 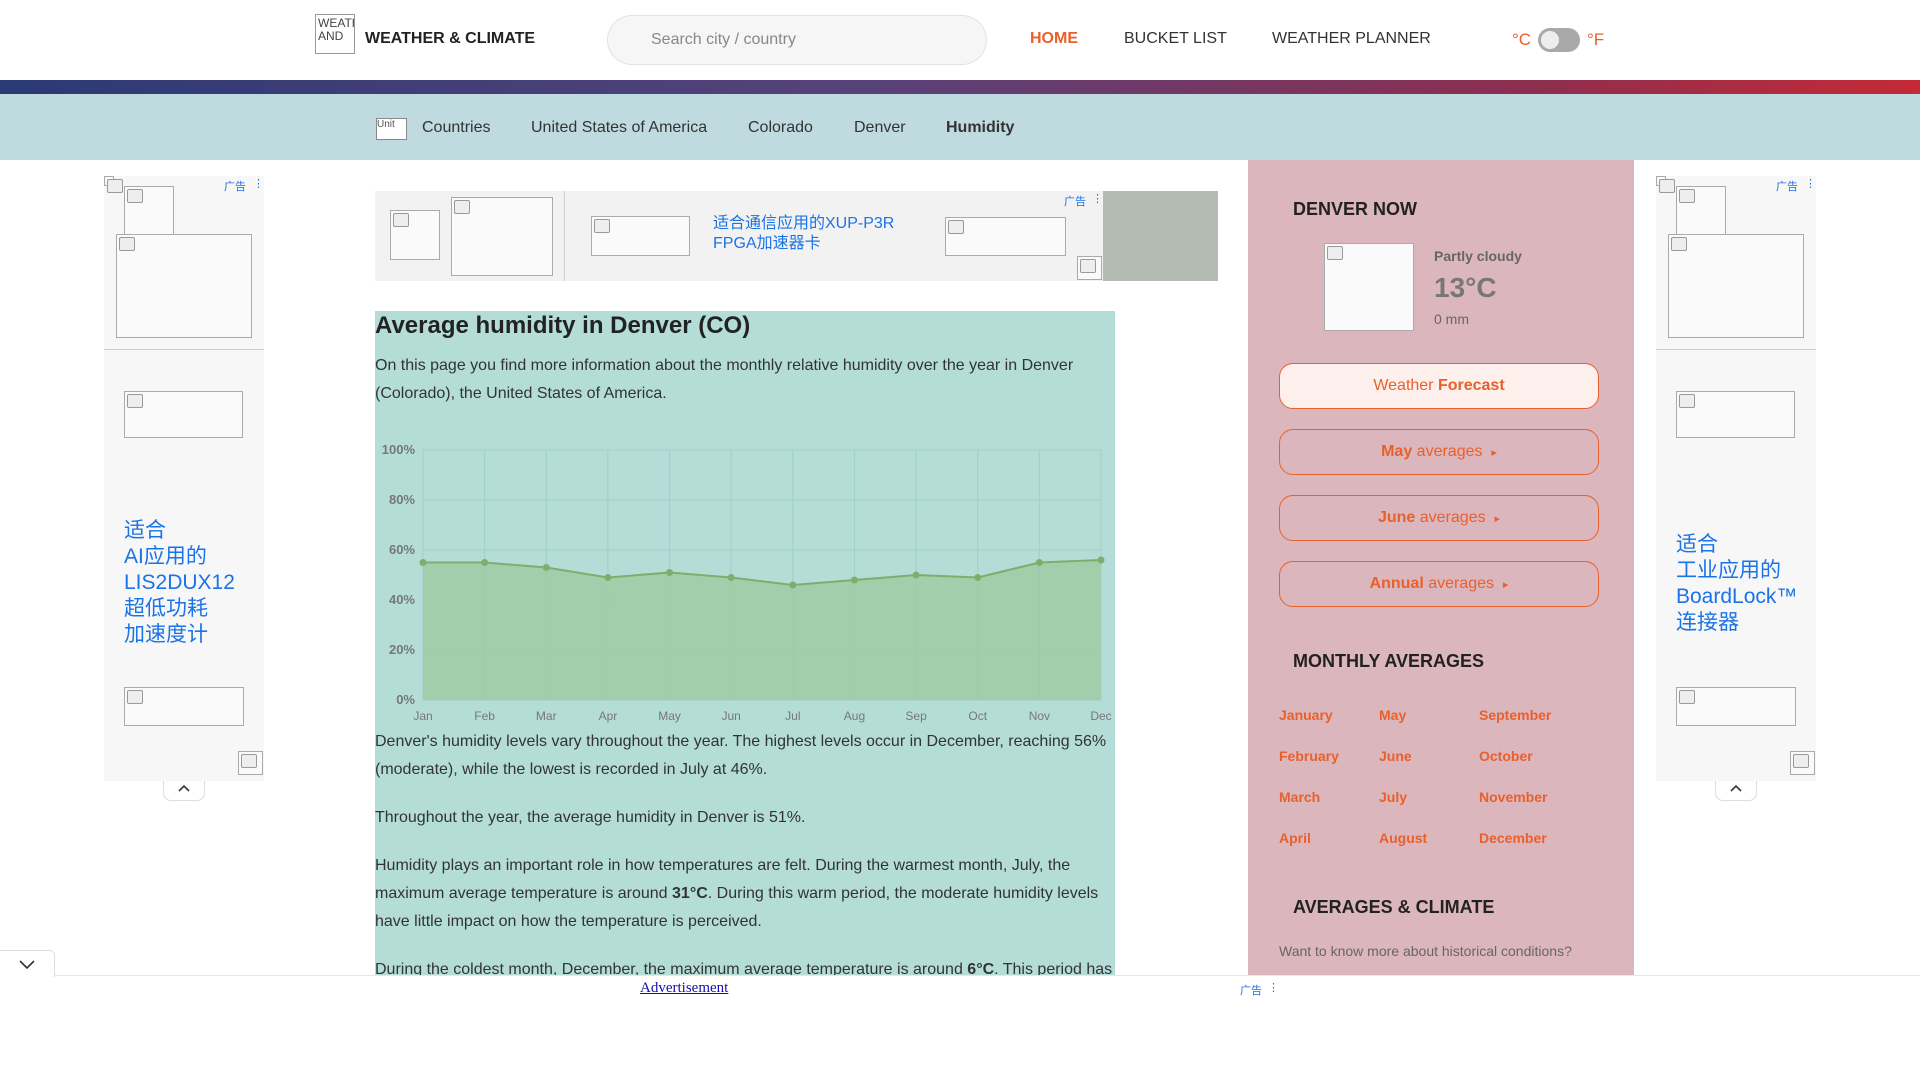 I want to click on ad-text-line: LIS2DUX12, so click(x=179, y=583).